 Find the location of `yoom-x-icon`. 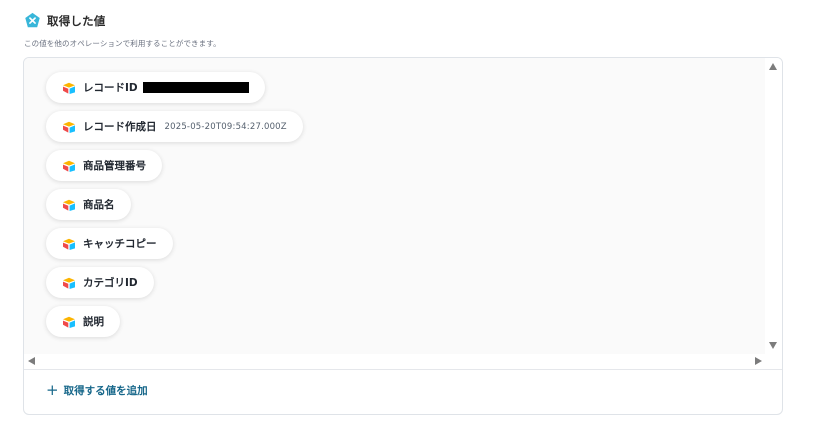

yoom-x-icon is located at coordinates (32, 20).